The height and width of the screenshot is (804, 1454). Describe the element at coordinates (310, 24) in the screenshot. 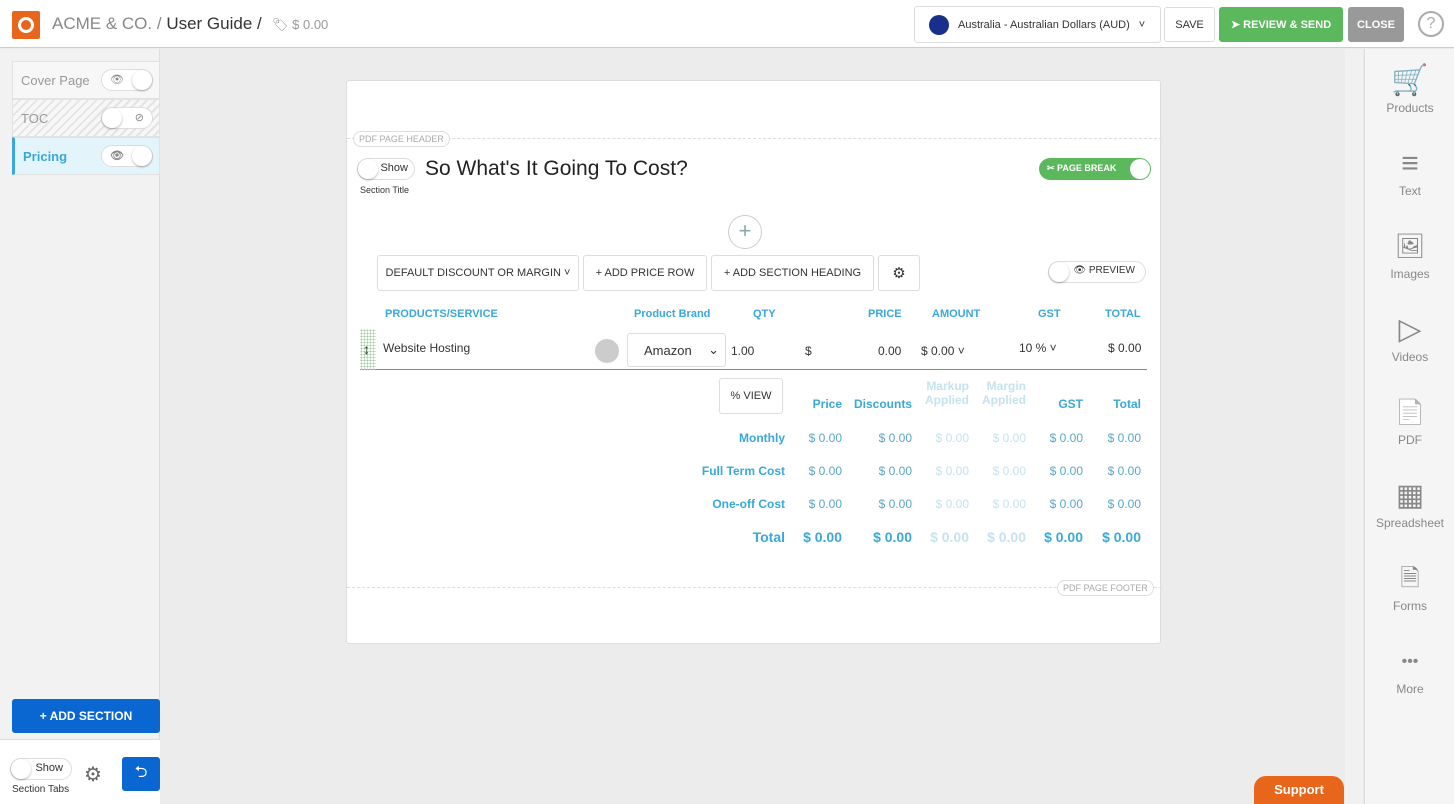

I see `total-price: $ 0.00` at that location.